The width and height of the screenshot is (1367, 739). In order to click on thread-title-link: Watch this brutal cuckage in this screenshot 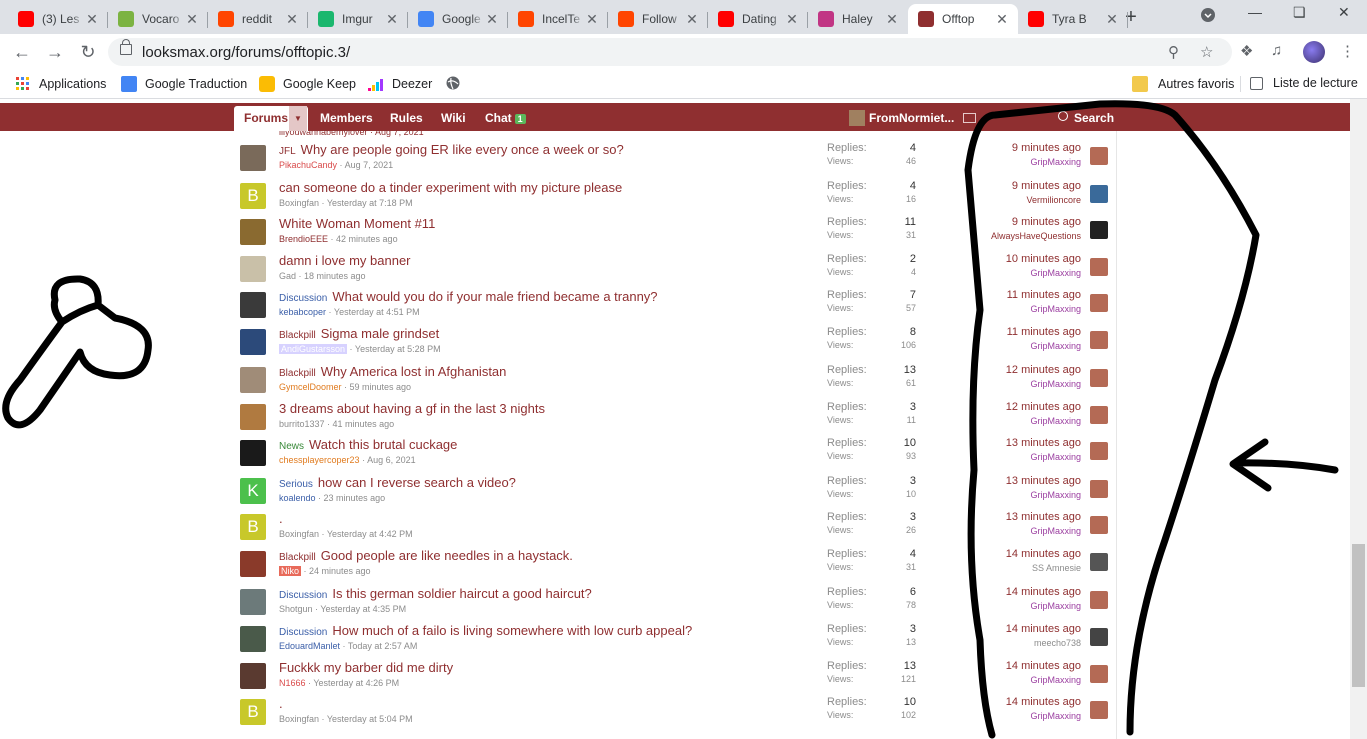, I will do `click(383, 444)`.